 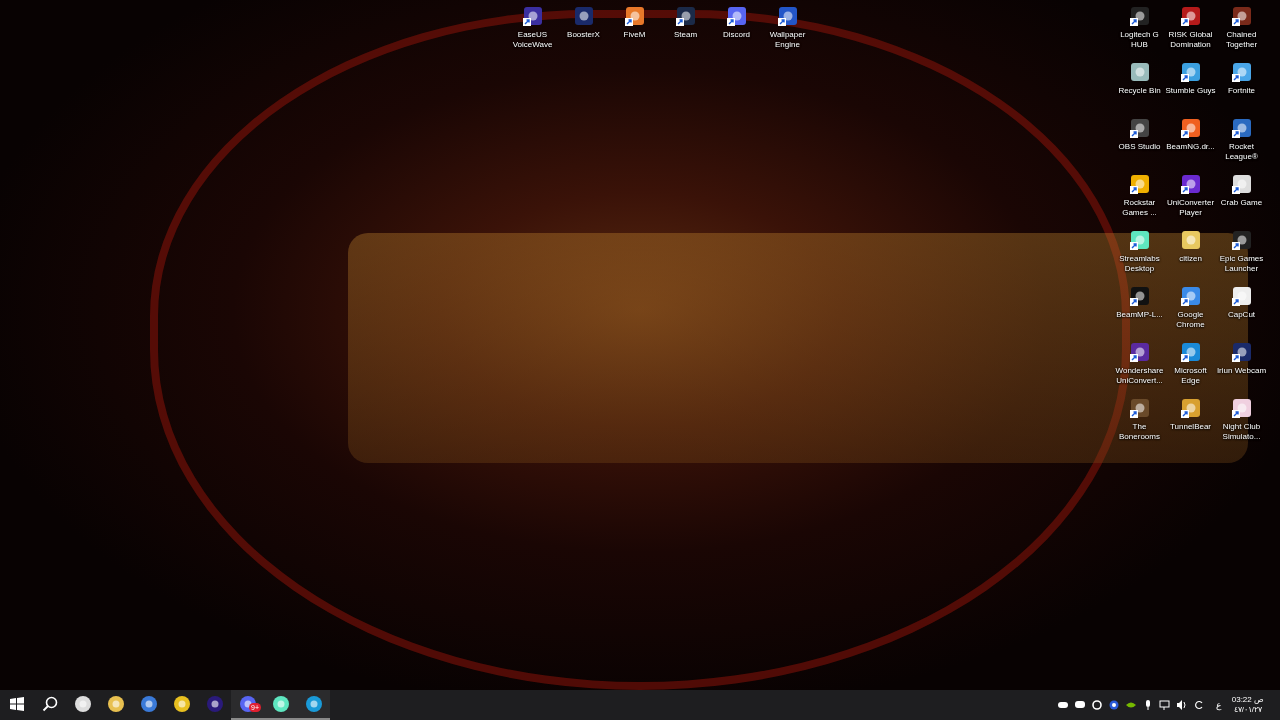 I want to click on icon-label: The Bonerooms, so click(x=1139, y=432).